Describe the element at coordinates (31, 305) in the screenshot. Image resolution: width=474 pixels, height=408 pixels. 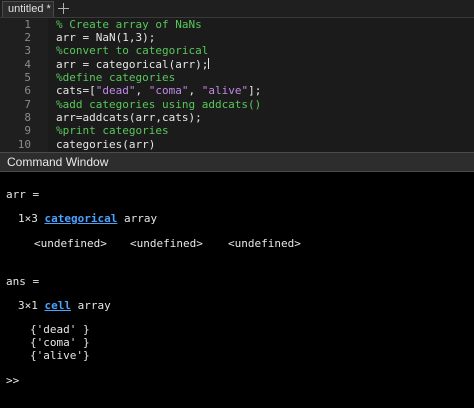
I see `size-text: 3×1` at that location.